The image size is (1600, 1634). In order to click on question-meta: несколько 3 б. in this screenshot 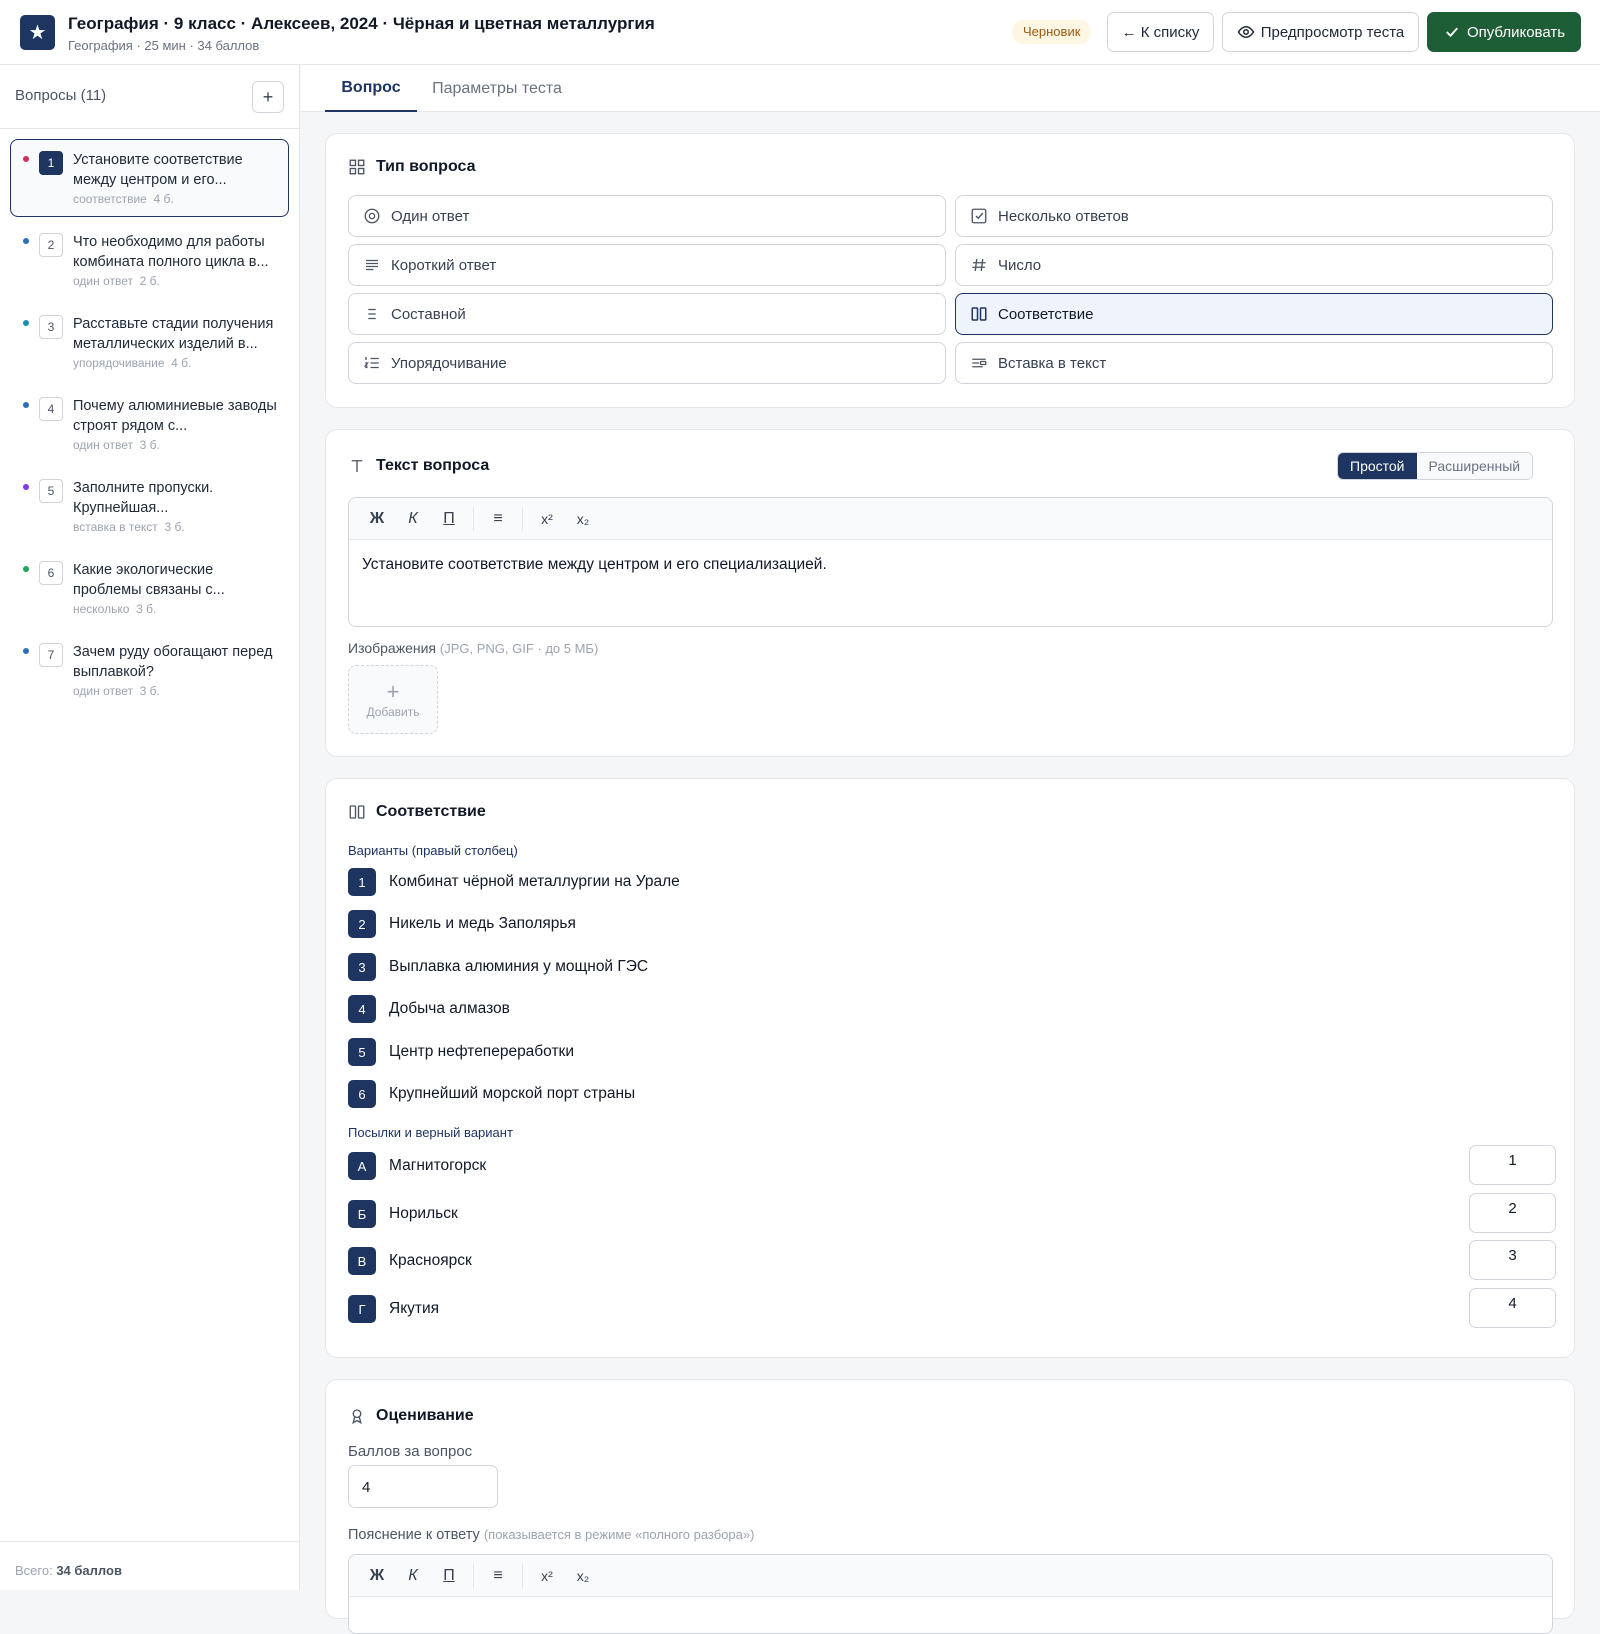, I will do `click(114, 609)`.